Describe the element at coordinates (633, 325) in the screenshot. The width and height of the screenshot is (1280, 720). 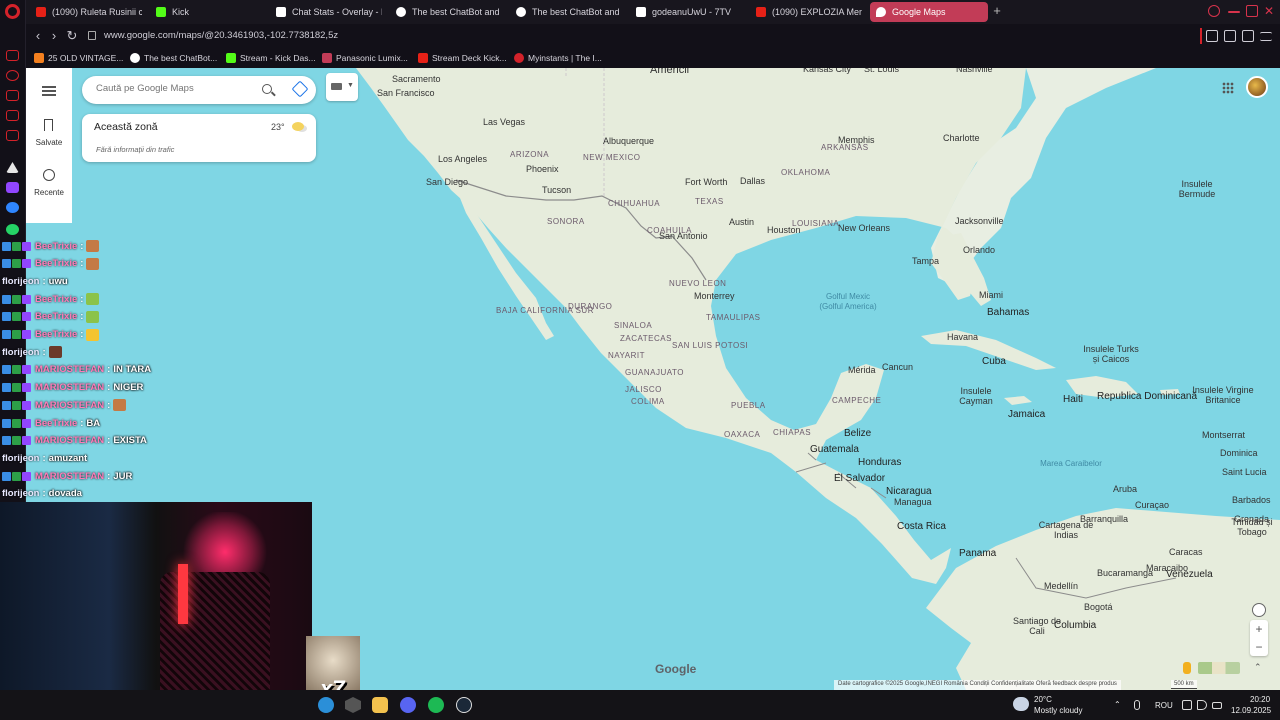
I see `map-label: SINALOA` at that location.